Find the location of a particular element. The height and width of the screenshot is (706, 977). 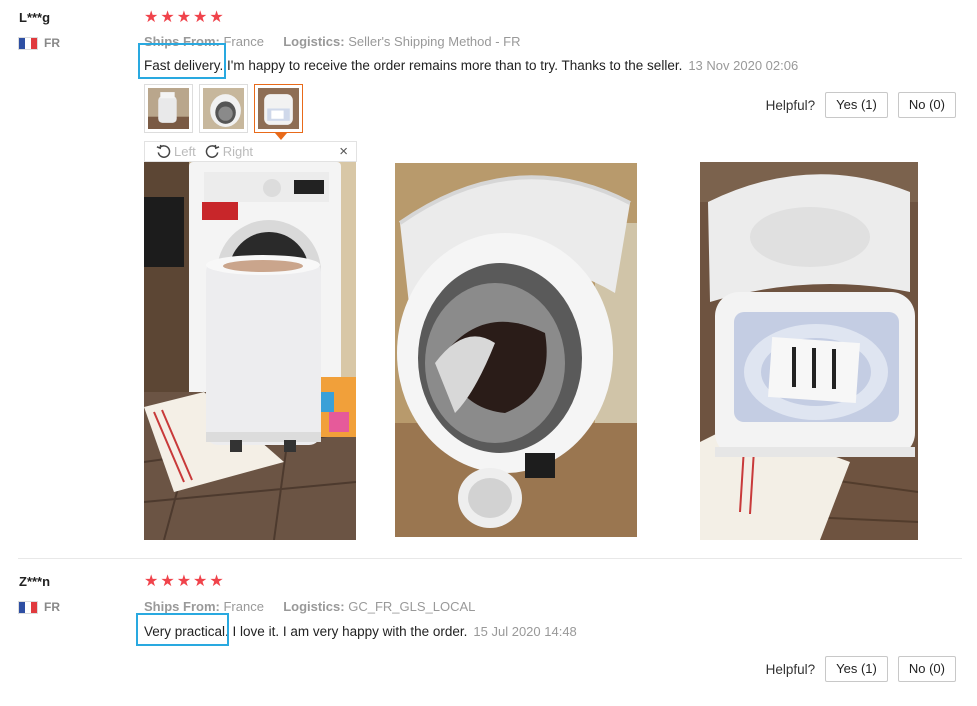

photo-thumbnails is located at coordinates (223, 112).